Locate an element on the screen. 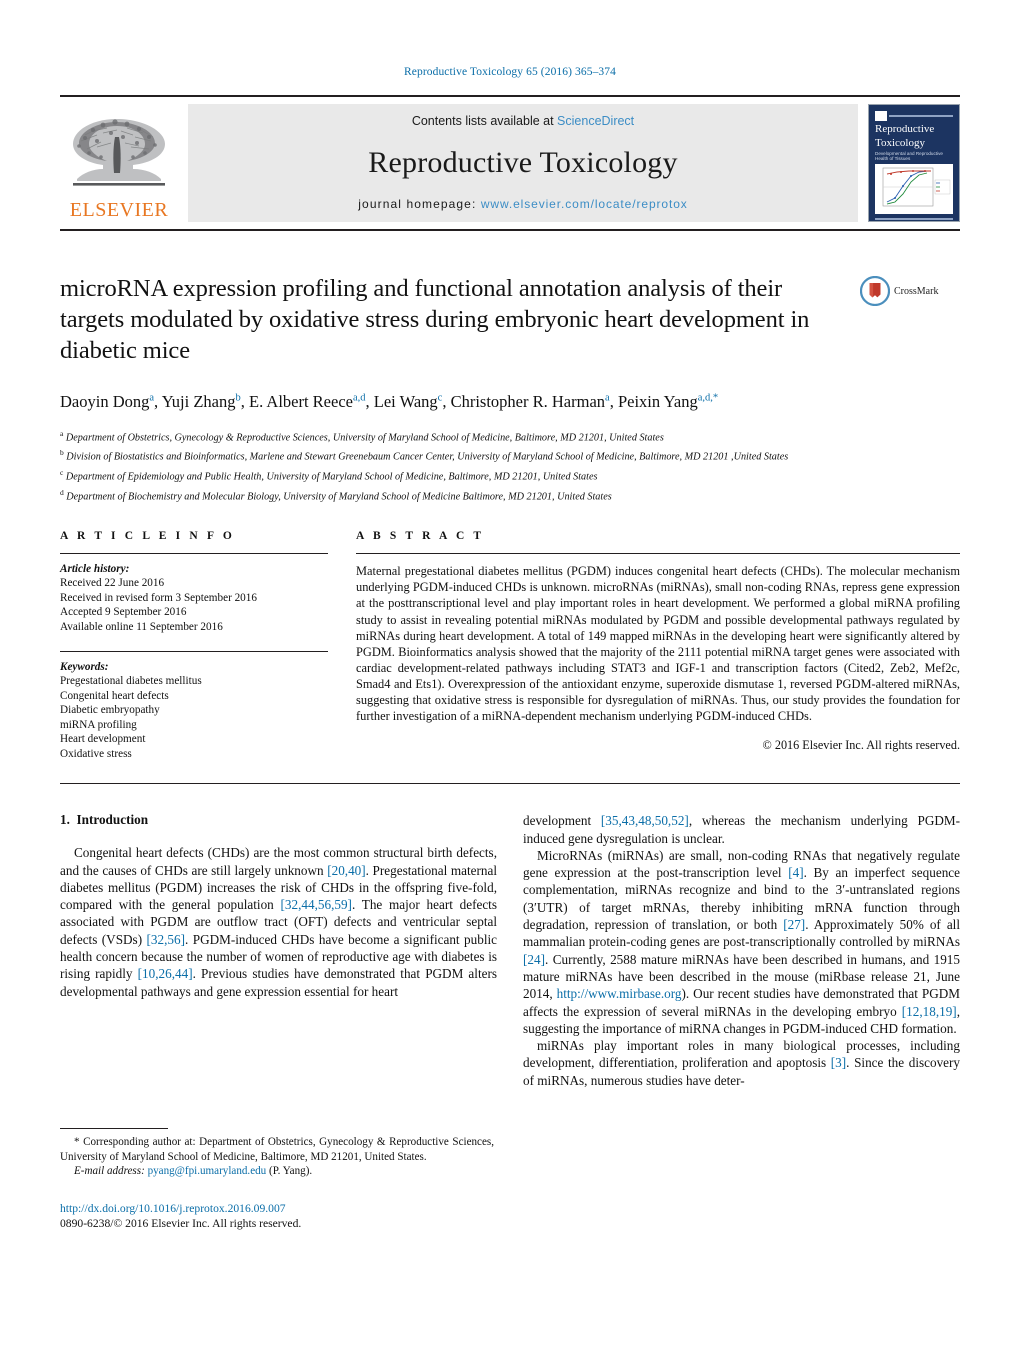 Image resolution: width=1020 pixels, height=1351 pixels. inline-url: http://www.mirbase.org is located at coordinates (619, 993).